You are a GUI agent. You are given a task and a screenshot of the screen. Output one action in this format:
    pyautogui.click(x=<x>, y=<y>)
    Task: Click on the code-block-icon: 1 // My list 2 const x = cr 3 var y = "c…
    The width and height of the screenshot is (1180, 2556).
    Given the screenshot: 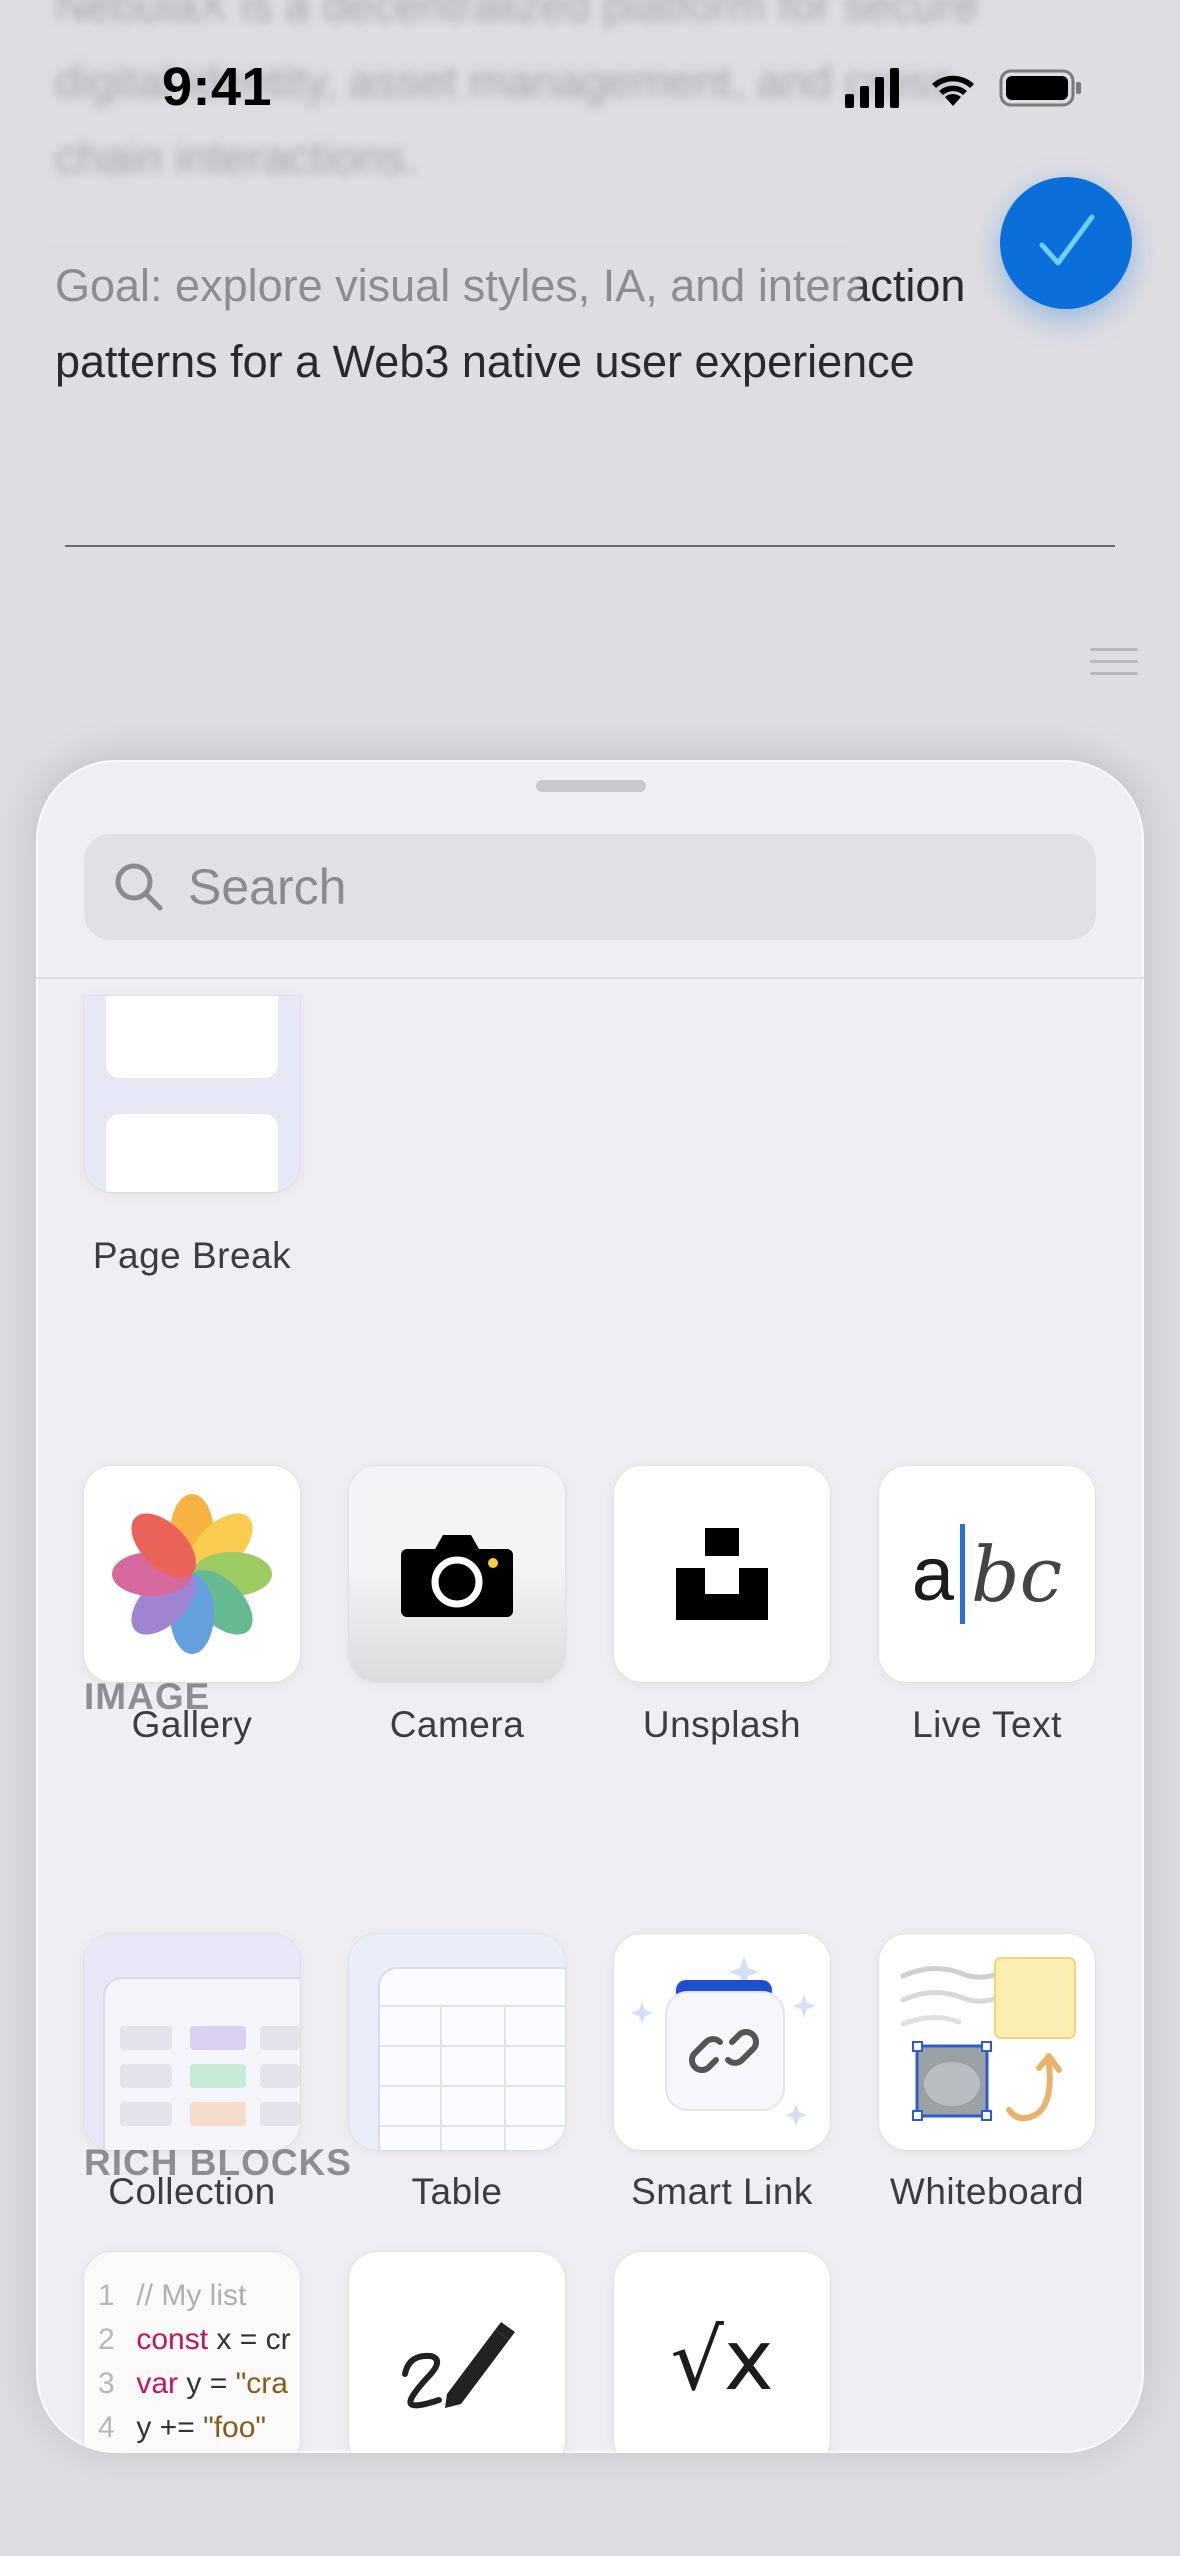 What is the action you would take?
    pyautogui.click(x=194, y=2362)
    